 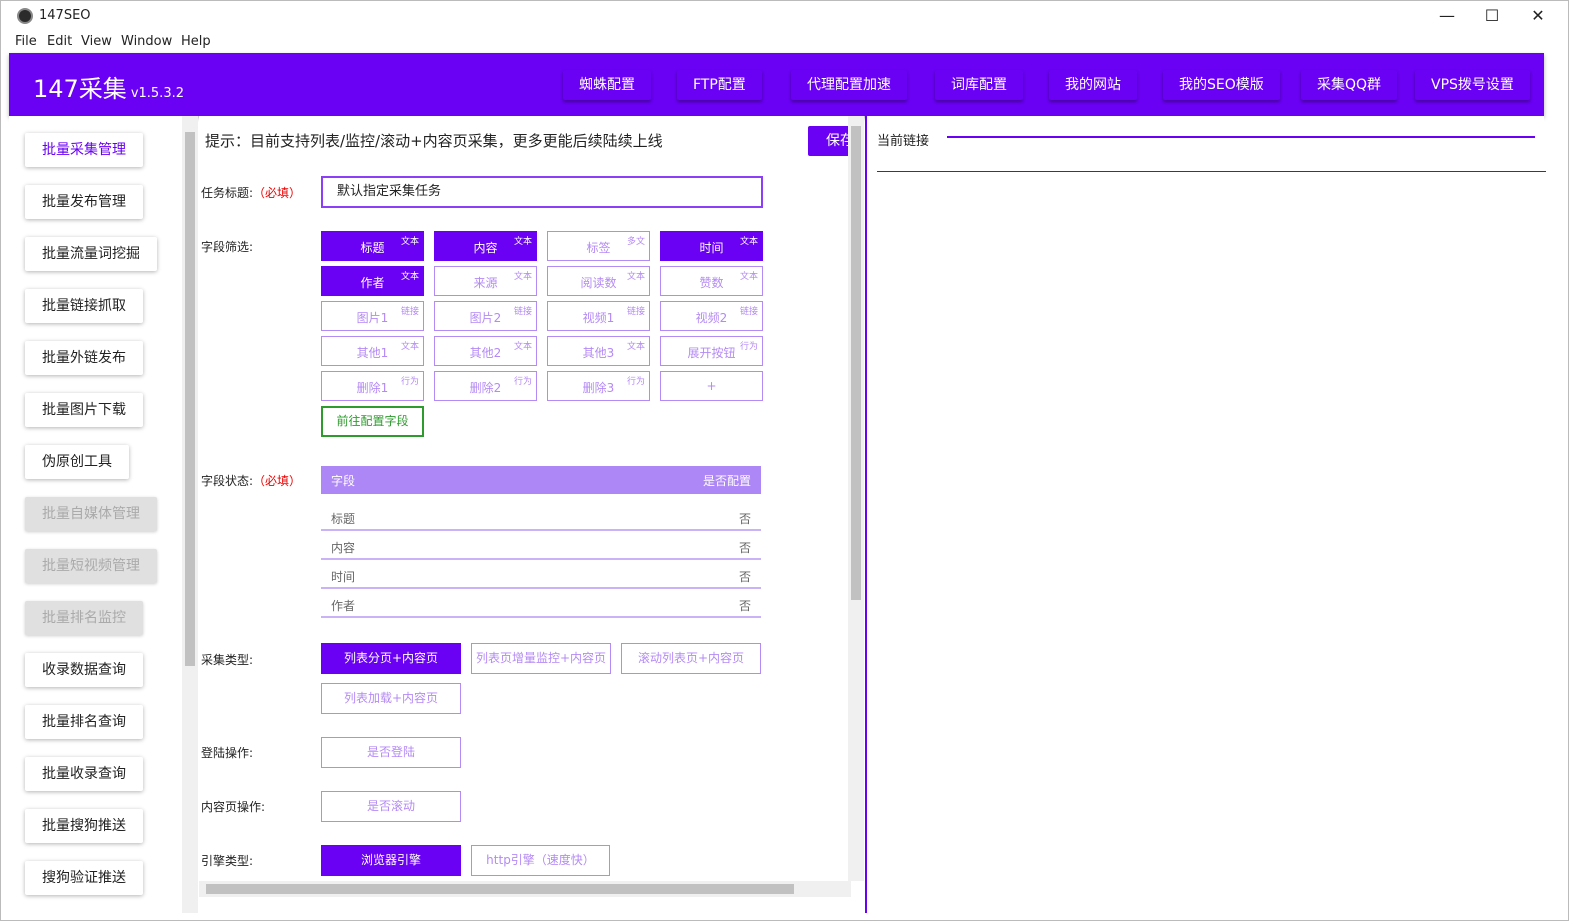 I want to click on chip-source: 来源 文本, so click(x=485, y=281).